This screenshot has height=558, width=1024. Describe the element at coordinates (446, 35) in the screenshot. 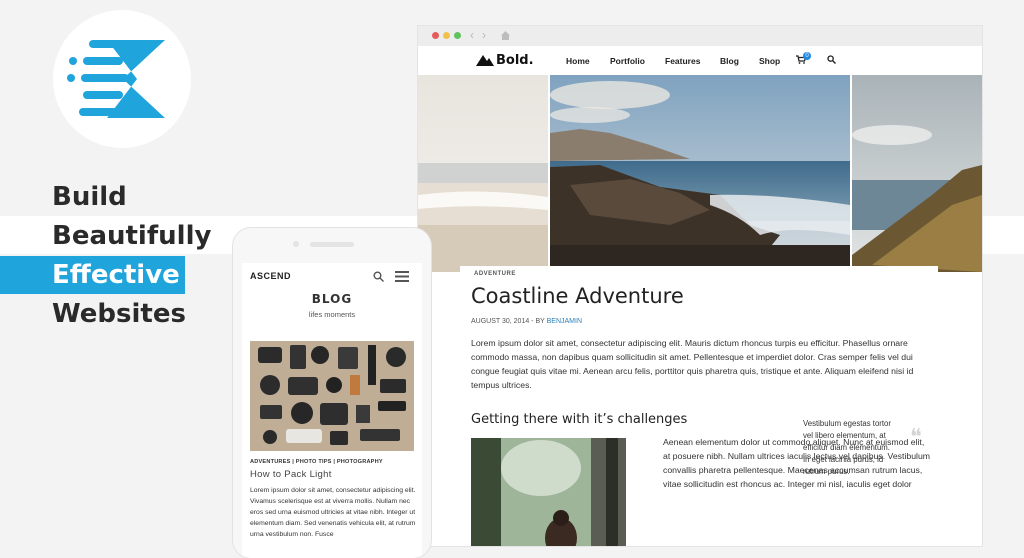

I see `minimize-dot` at that location.